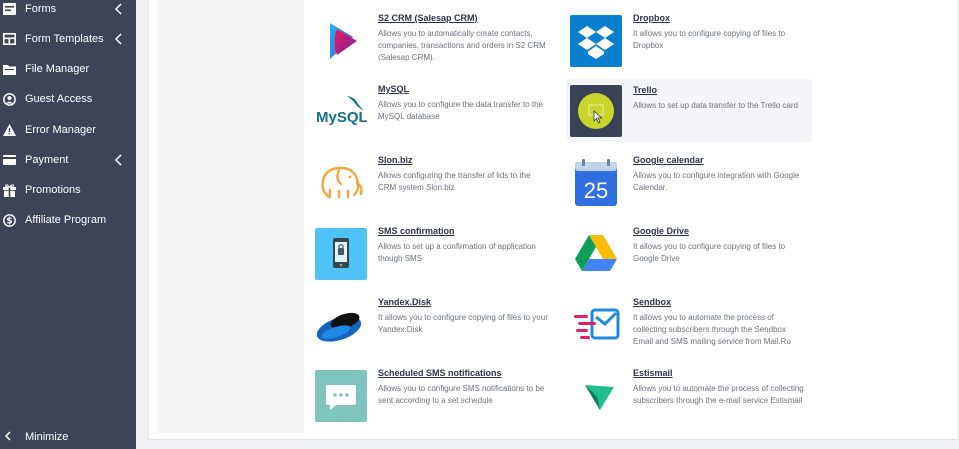 The image size is (959, 449). What do you see at coordinates (9, 190) in the screenshot?
I see `gift-icon` at bounding box center [9, 190].